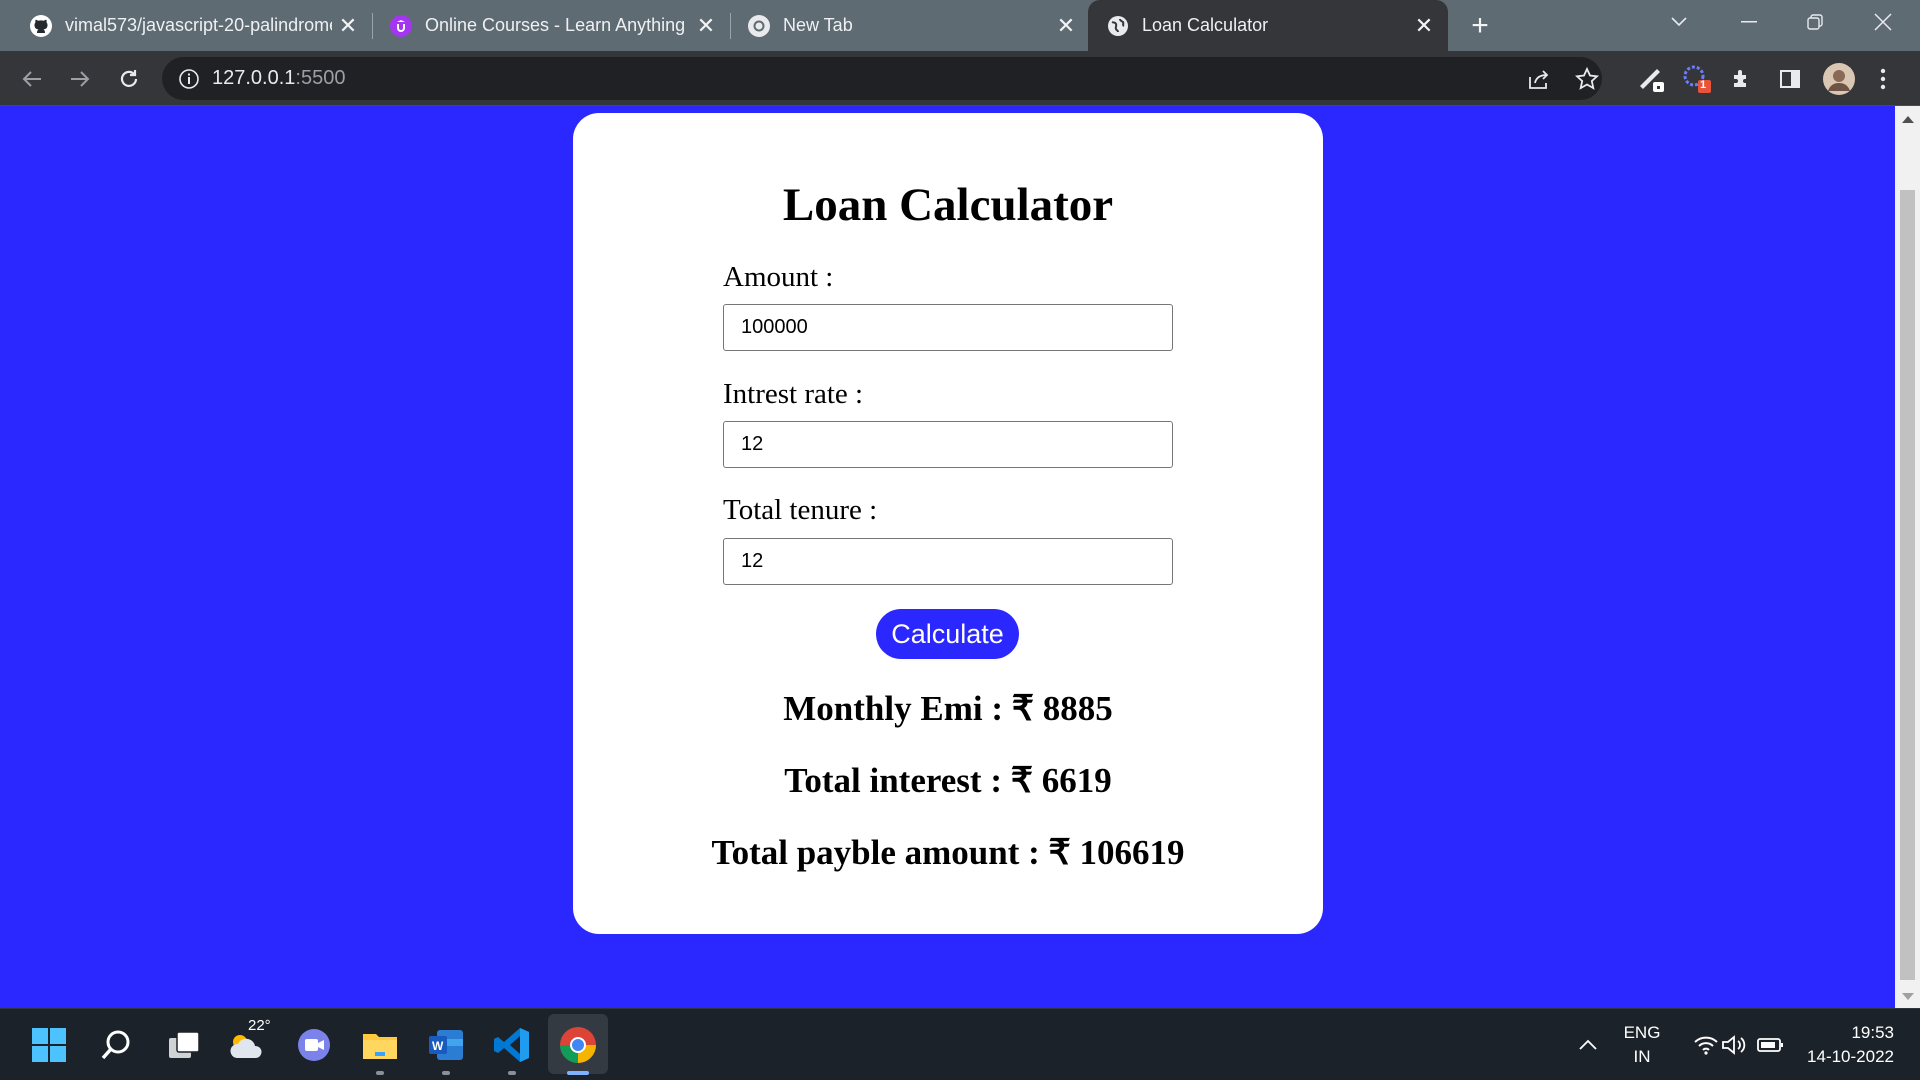 This screenshot has width=1920, height=1080. Describe the element at coordinates (41, 26) in the screenshot. I see `github-icon` at that location.